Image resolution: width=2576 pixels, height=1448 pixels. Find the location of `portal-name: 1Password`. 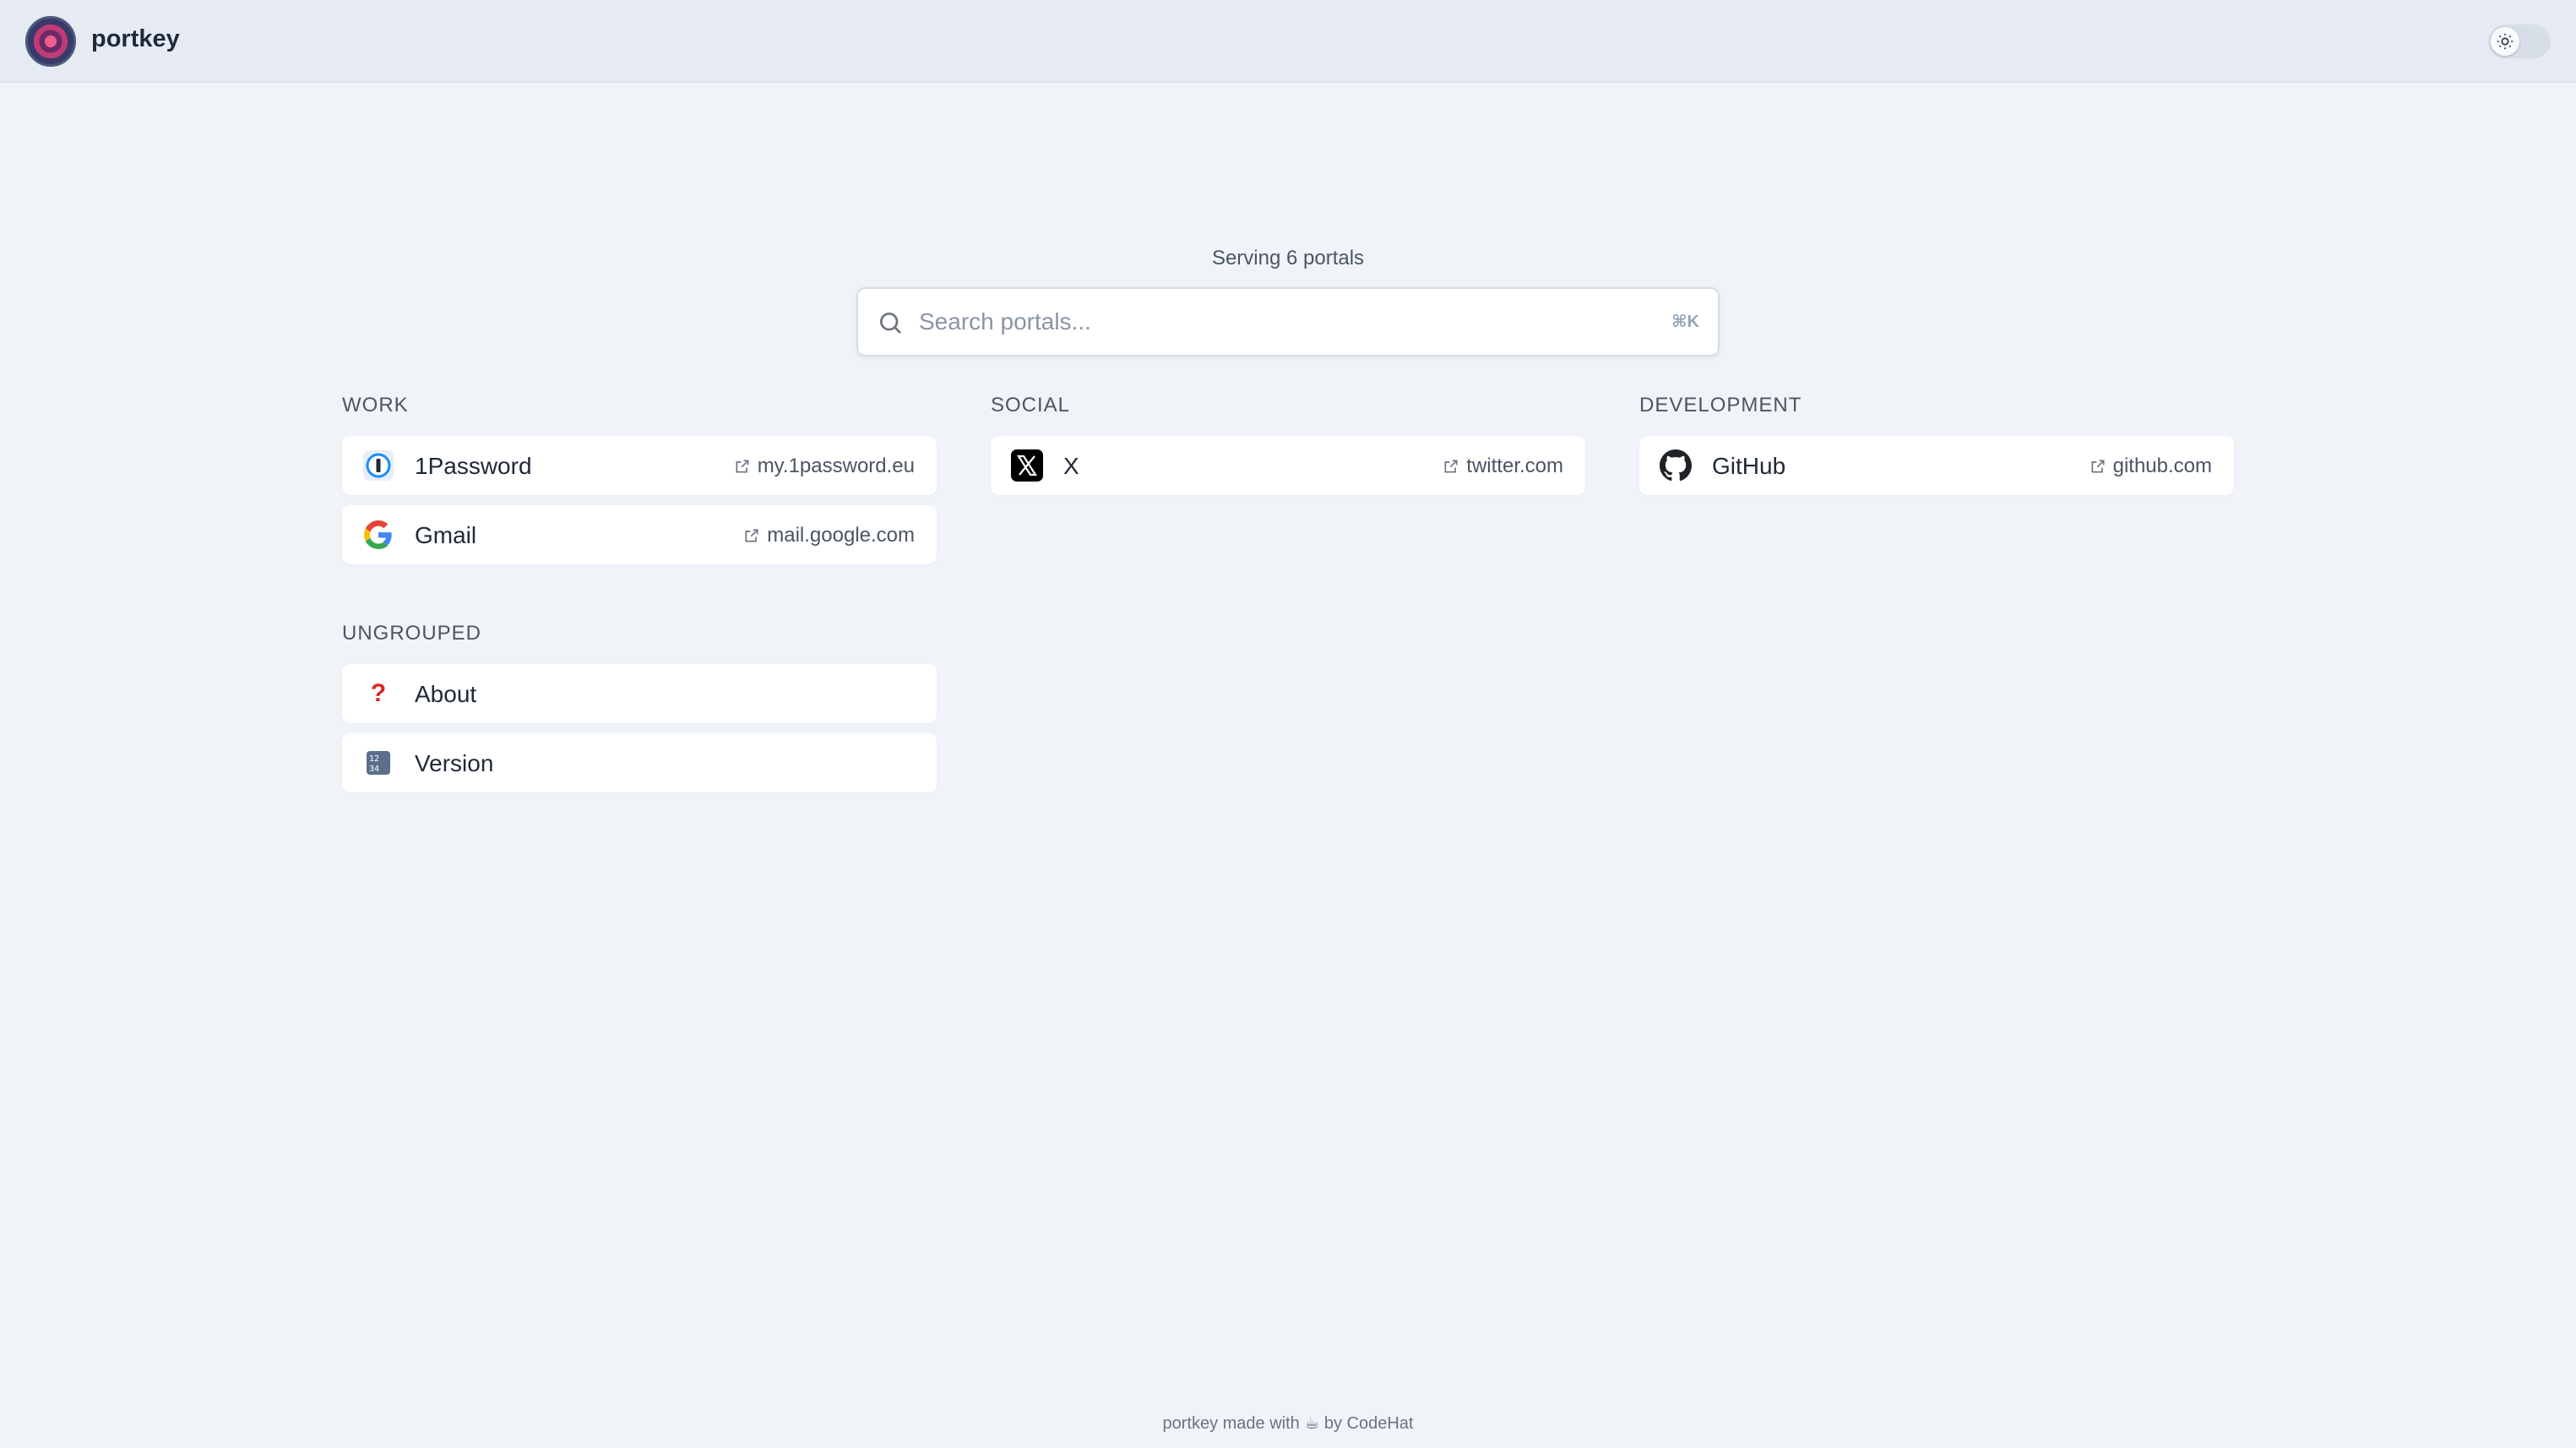

portal-name: 1Password is located at coordinates (473, 466).